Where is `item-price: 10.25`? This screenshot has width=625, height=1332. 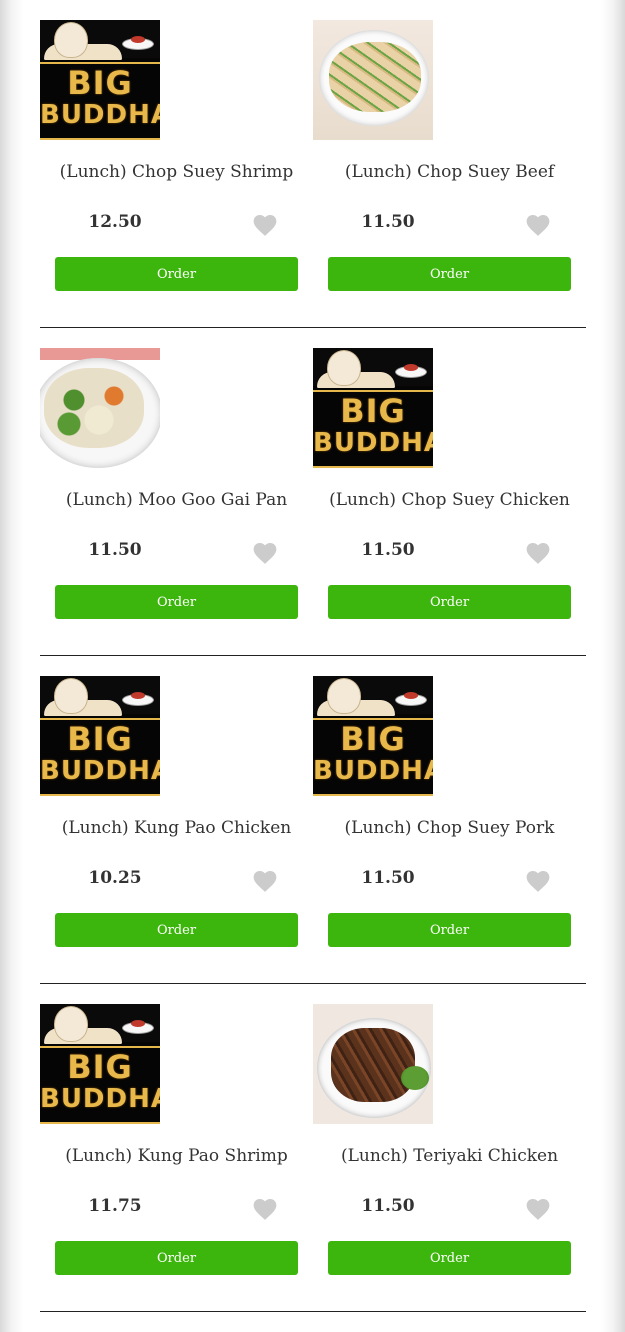 item-price: 10.25 is located at coordinates (115, 878).